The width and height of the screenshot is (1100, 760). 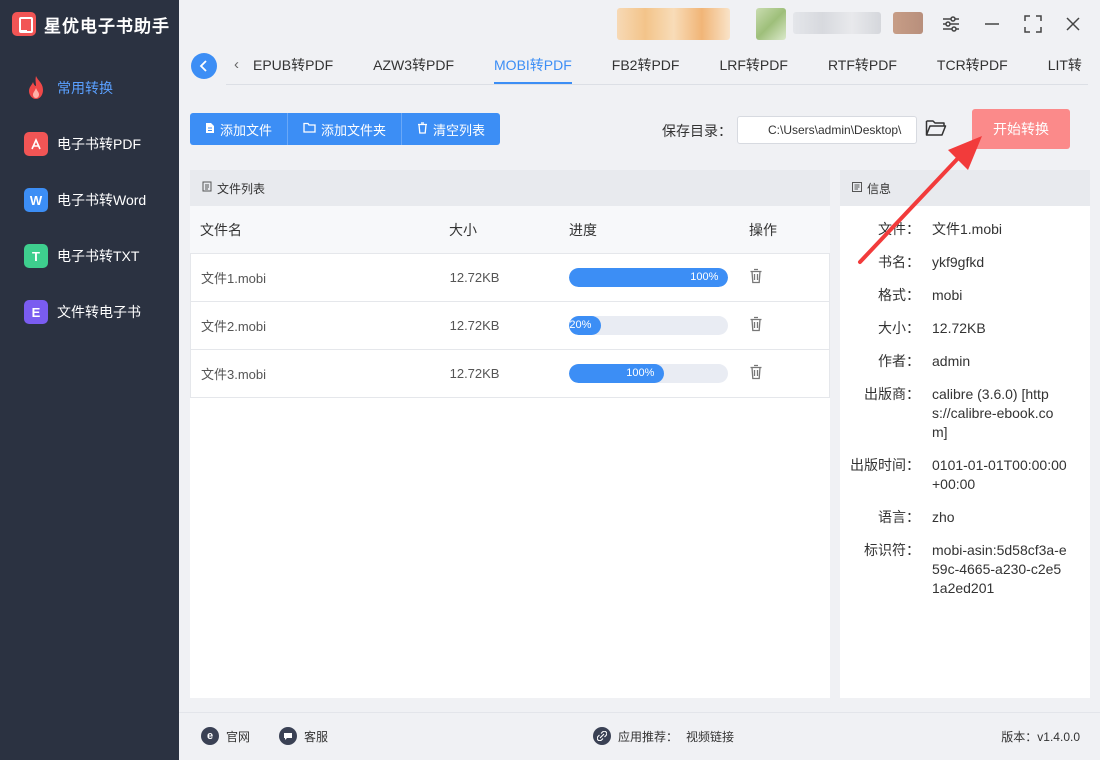 What do you see at coordinates (89, 312) in the screenshot?
I see `sidebar-item-file-to-ebook: E 文件转电子书` at bounding box center [89, 312].